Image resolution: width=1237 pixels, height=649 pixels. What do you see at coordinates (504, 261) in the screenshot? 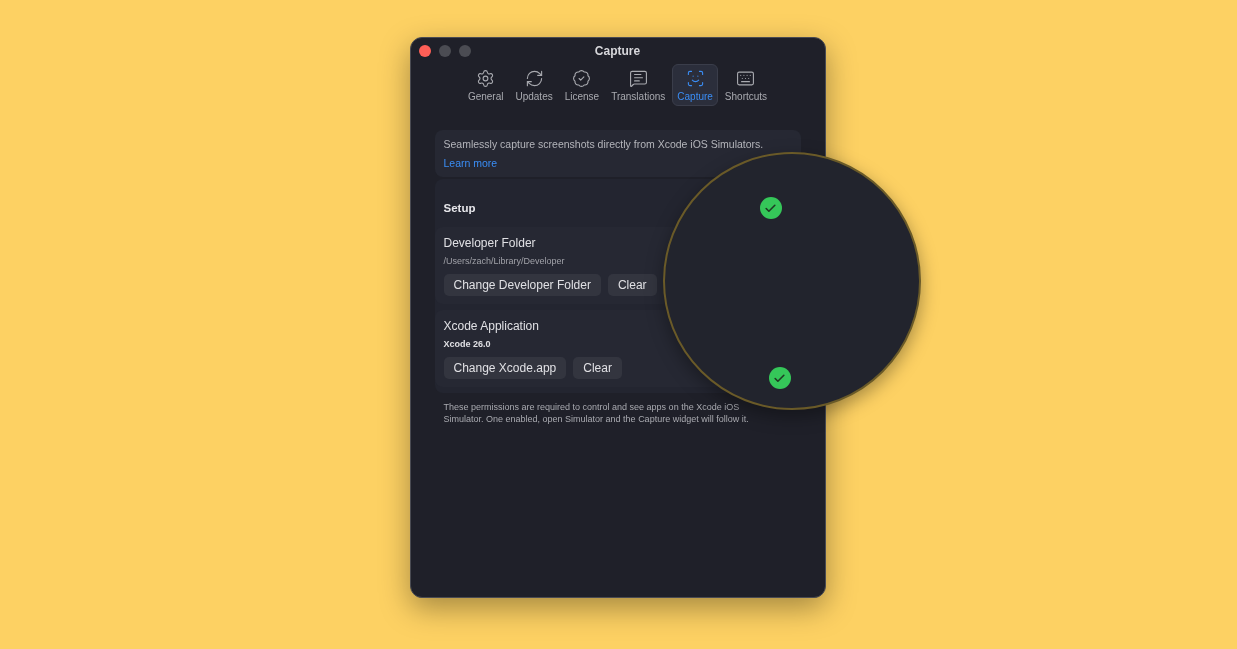
I see `item-value: /Users/zach/Library/Developer` at bounding box center [504, 261].